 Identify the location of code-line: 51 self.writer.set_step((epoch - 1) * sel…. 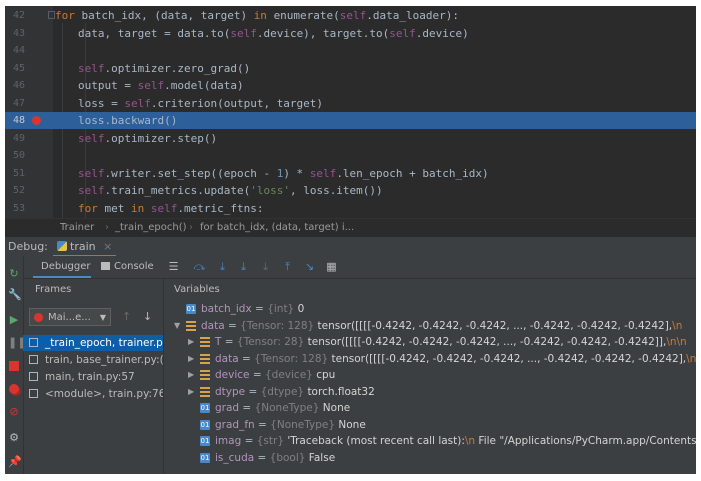
(350, 173).